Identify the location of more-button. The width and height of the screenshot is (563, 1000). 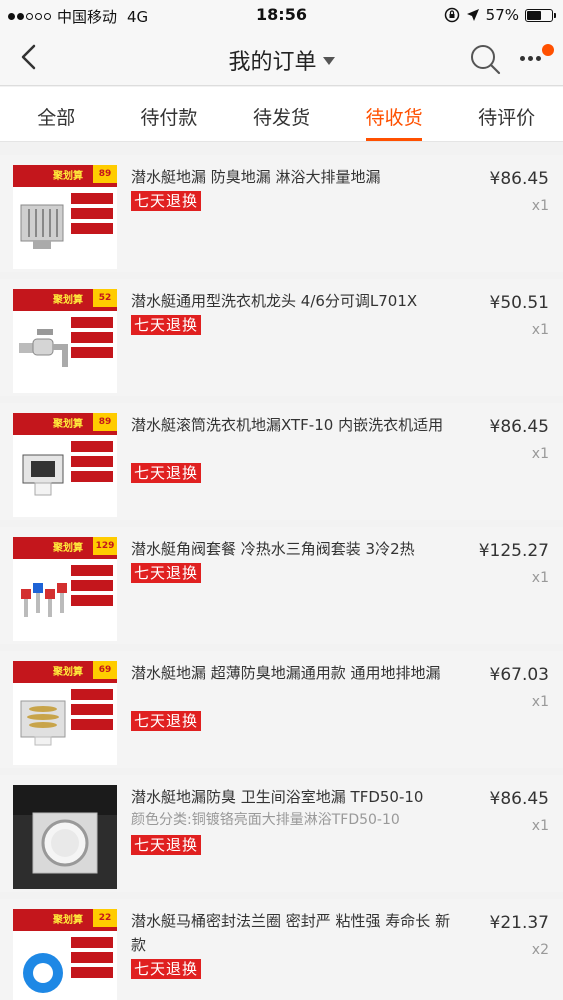
(536, 59).